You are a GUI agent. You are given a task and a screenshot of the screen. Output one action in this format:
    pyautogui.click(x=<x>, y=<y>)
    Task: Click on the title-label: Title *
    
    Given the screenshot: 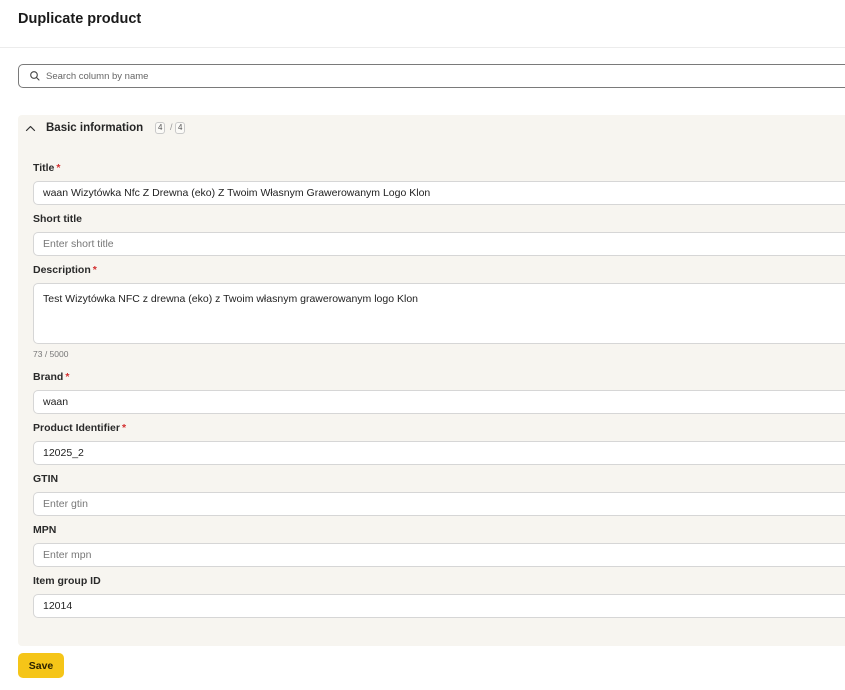 What is the action you would take?
    pyautogui.click(x=47, y=168)
    